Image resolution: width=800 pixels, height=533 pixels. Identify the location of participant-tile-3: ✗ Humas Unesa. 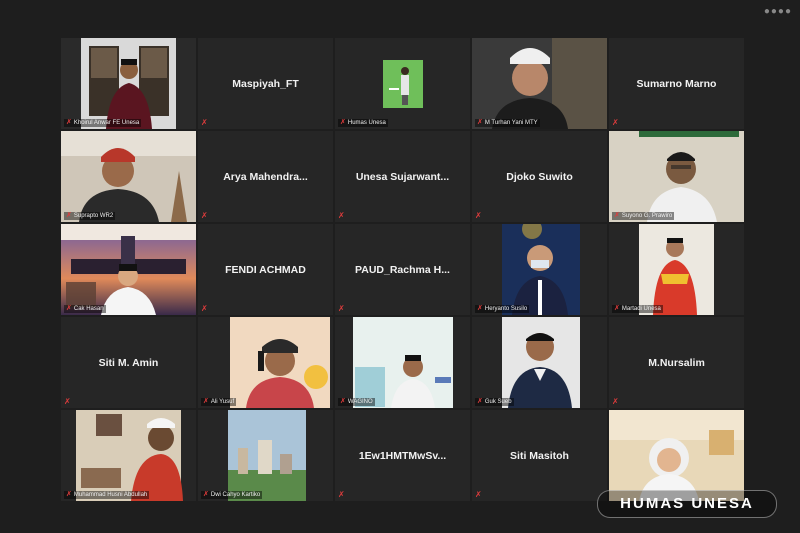
(402, 83).